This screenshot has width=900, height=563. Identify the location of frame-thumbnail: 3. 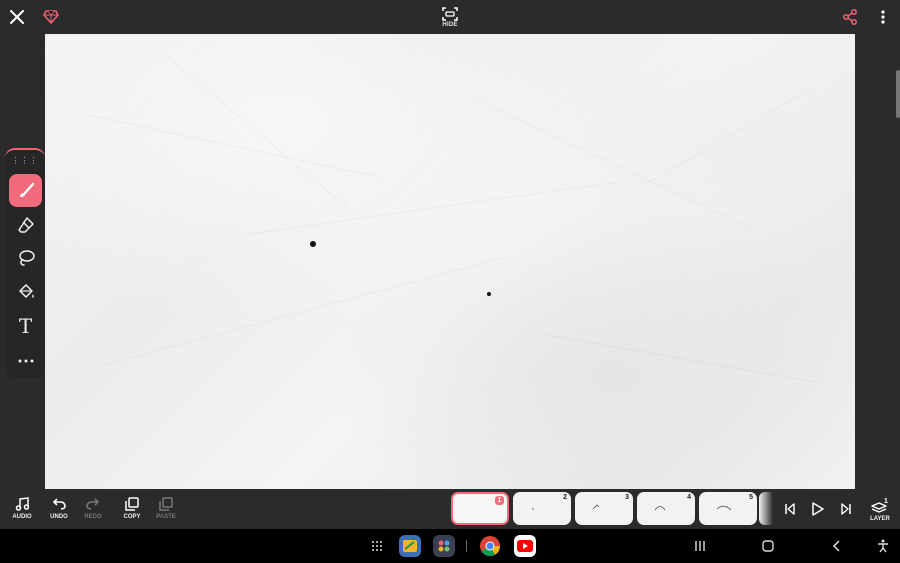
(604, 508).